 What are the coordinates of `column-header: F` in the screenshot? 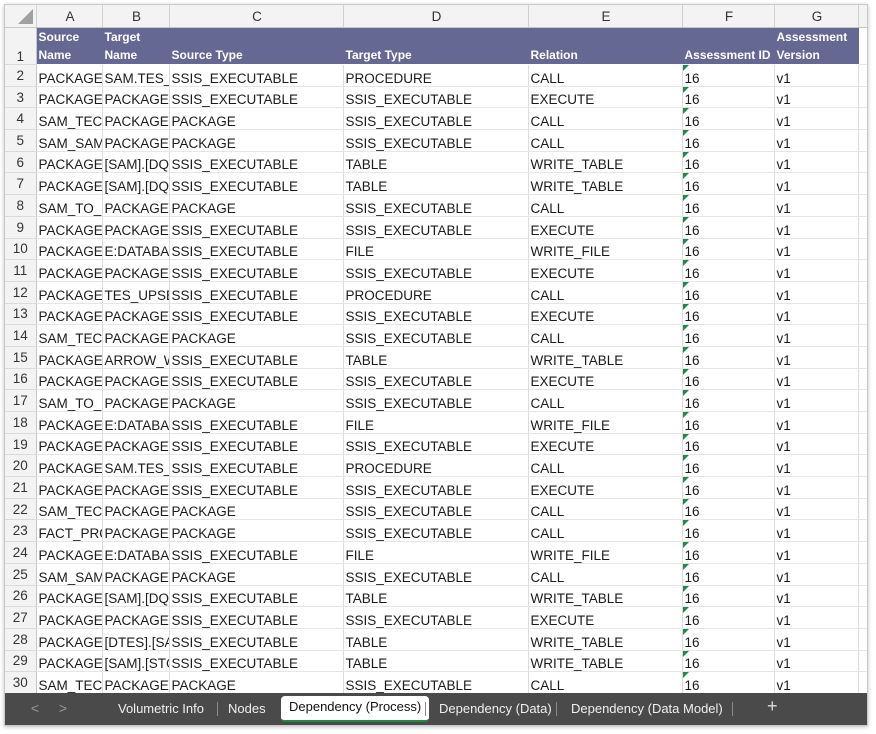 It's located at (728, 16).